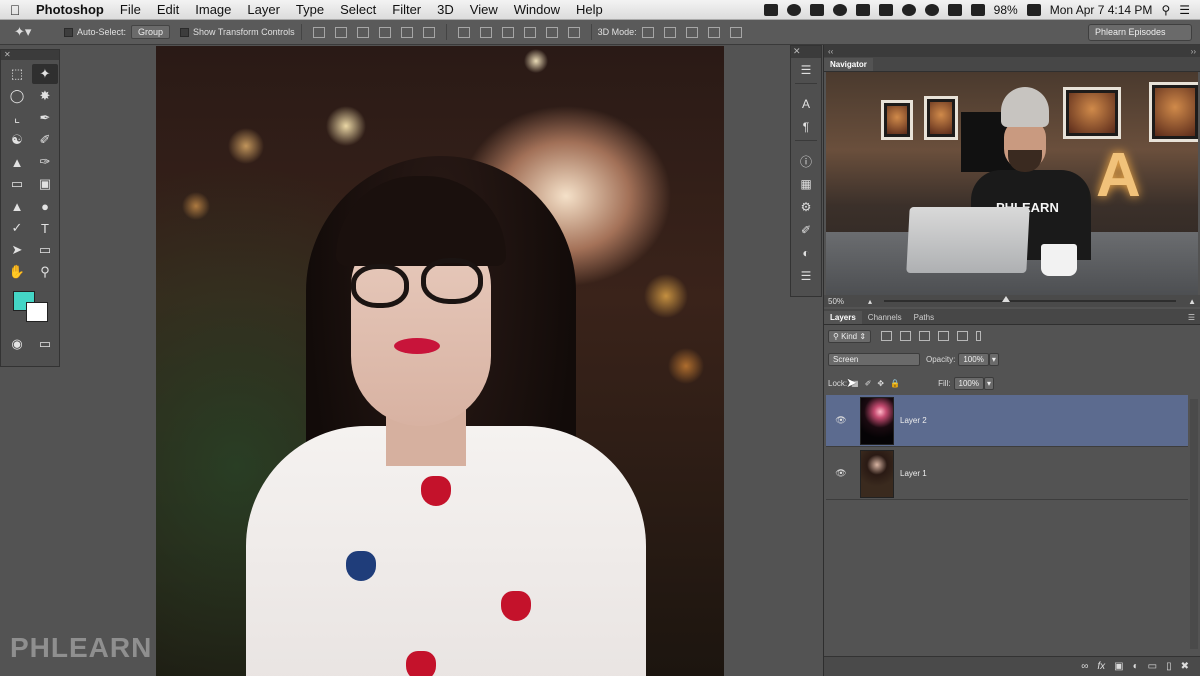 The height and width of the screenshot is (676, 1200). Describe the element at coordinates (1012, 183) in the screenshot. I see `navigator-preview: PHLEARN A` at that location.